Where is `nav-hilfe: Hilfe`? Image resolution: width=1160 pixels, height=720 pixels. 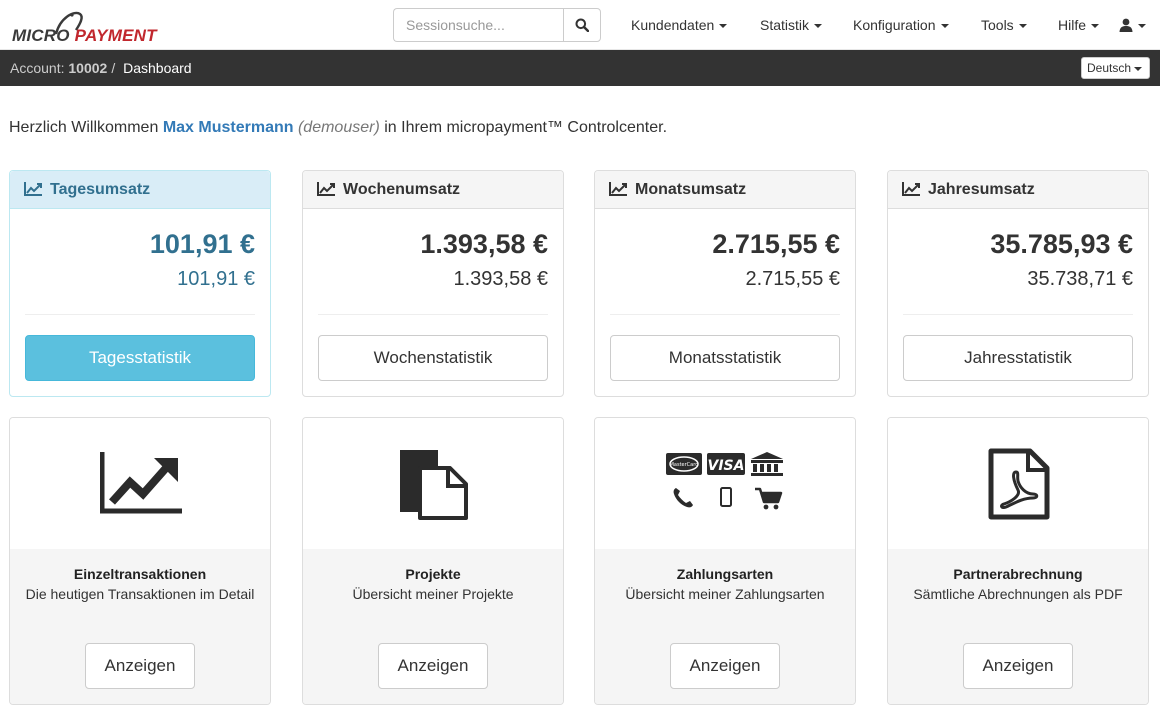
nav-hilfe: Hilfe is located at coordinates (1079, 25).